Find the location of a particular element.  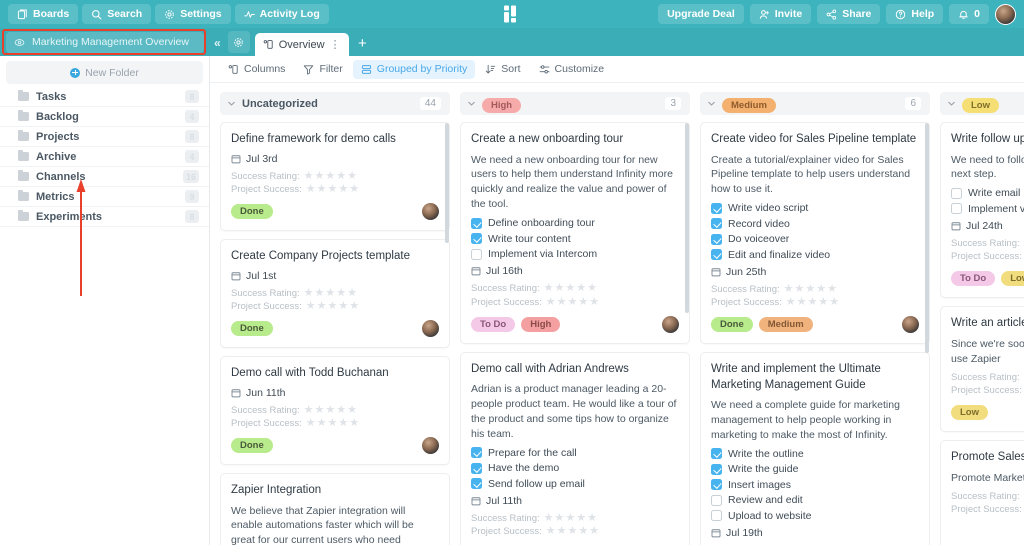

view-toolbar-filter: Filter is located at coordinates (322, 69).